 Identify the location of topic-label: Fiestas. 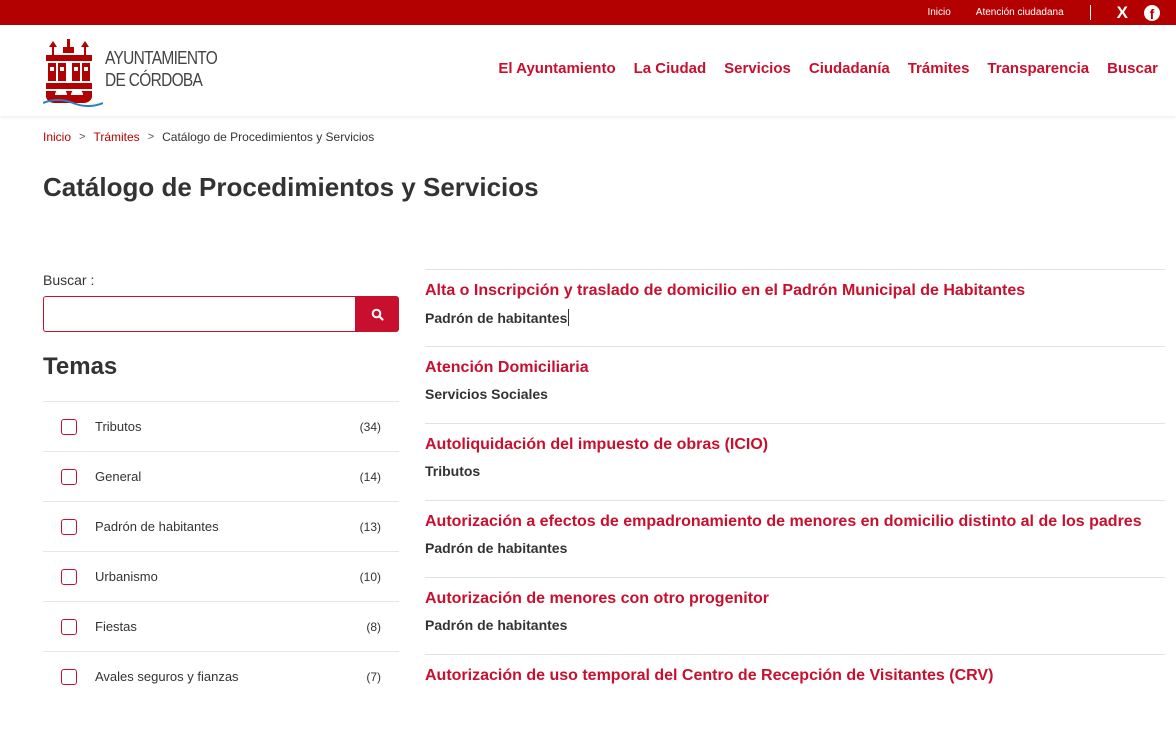
(116, 626).